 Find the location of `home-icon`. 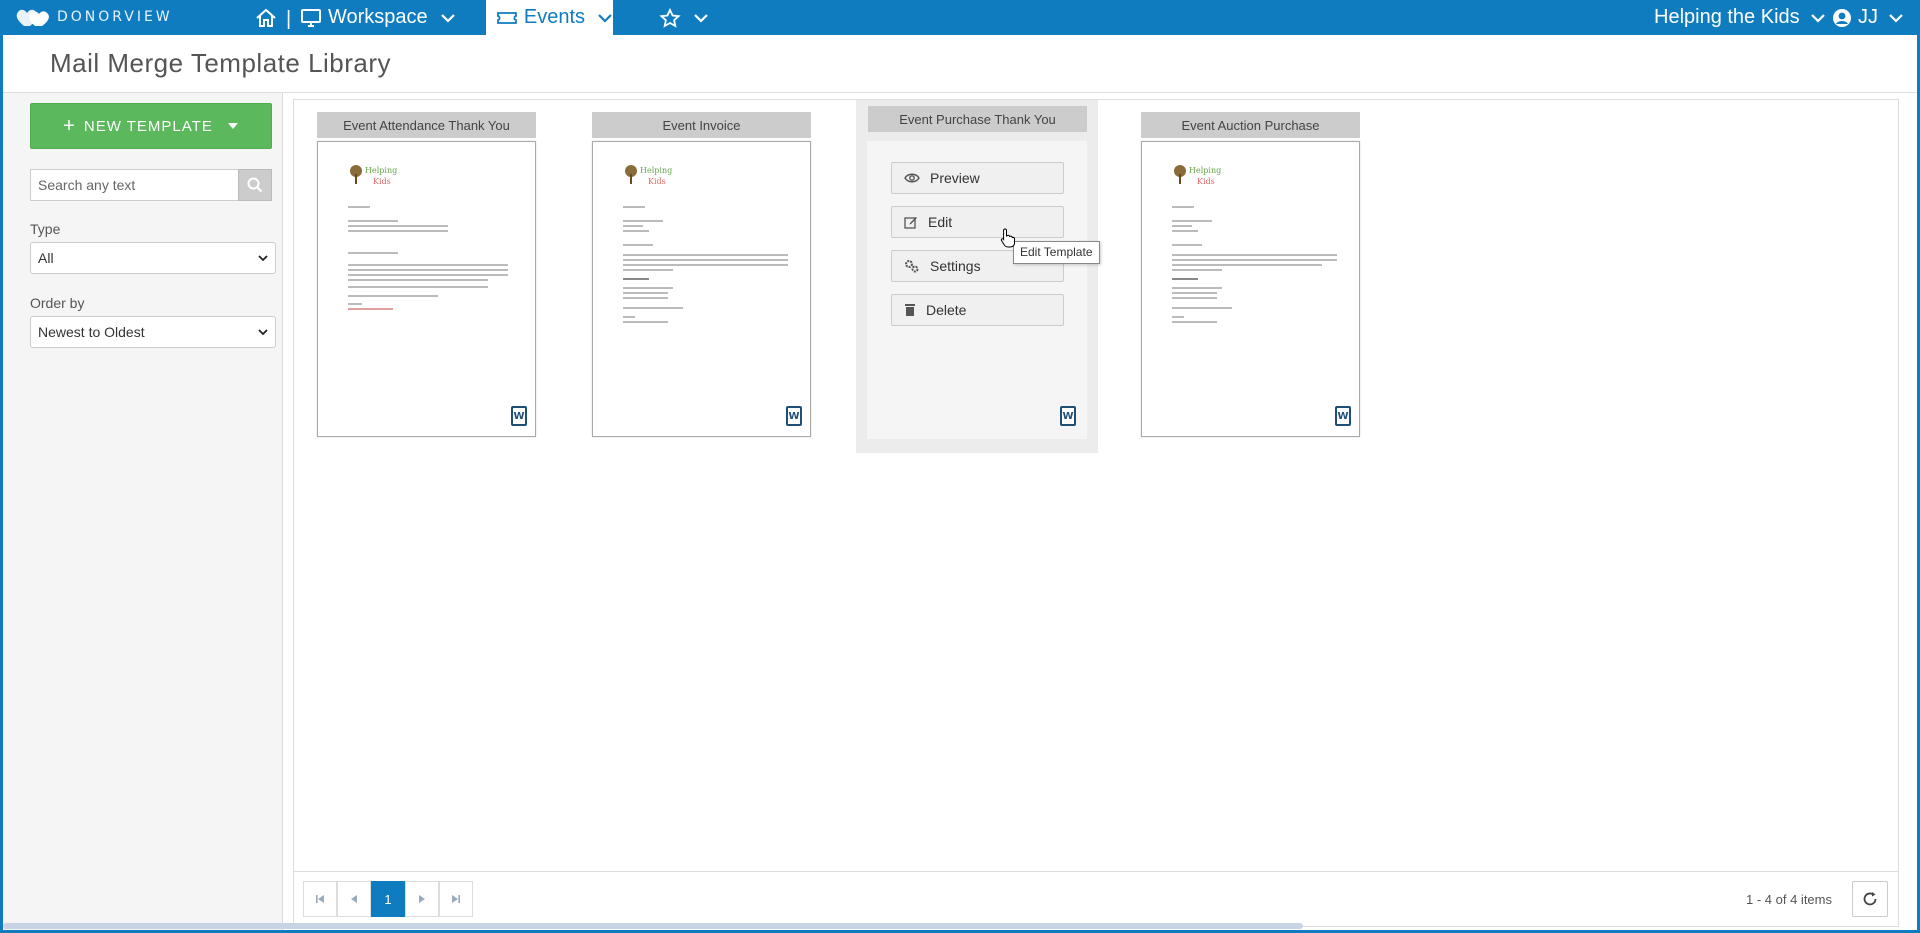

home-icon is located at coordinates (266, 17).